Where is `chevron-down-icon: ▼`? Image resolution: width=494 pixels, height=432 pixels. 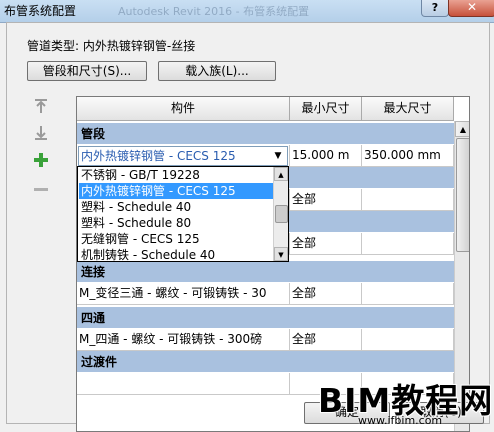
chevron-down-icon: ▼ is located at coordinates (278, 156).